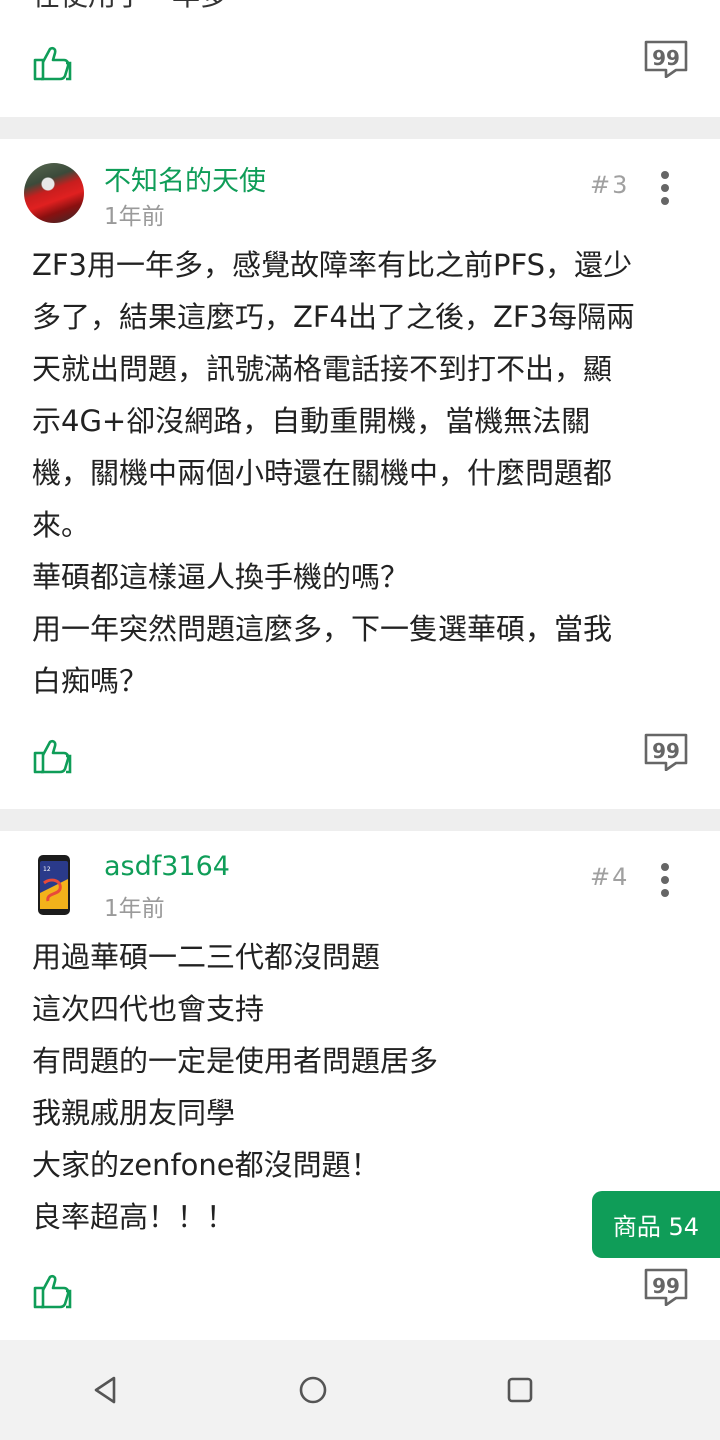 Image resolution: width=720 pixels, height=1440 pixels. Describe the element at coordinates (520, 1390) in the screenshot. I see `square-recent-icon` at that location.